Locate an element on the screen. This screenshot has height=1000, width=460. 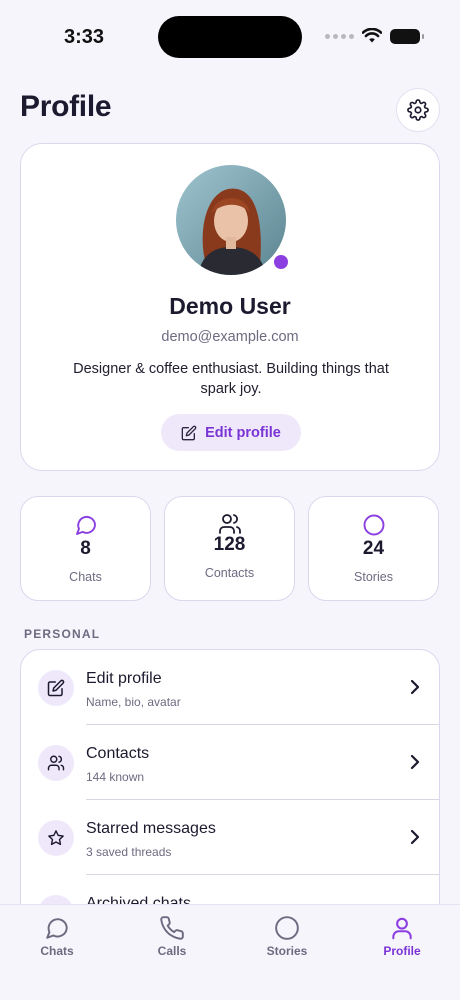
status-bar: 3:33 is located at coordinates (230, 38).